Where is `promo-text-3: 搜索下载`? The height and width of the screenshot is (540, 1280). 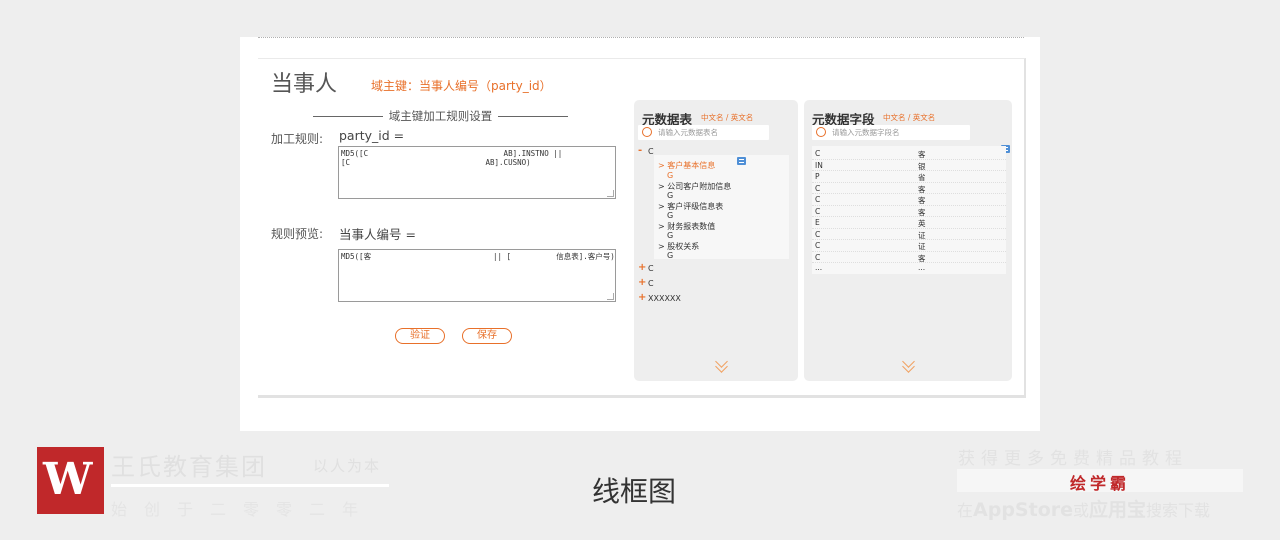 promo-text-3: 搜索下载 is located at coordinates (1178, 510).